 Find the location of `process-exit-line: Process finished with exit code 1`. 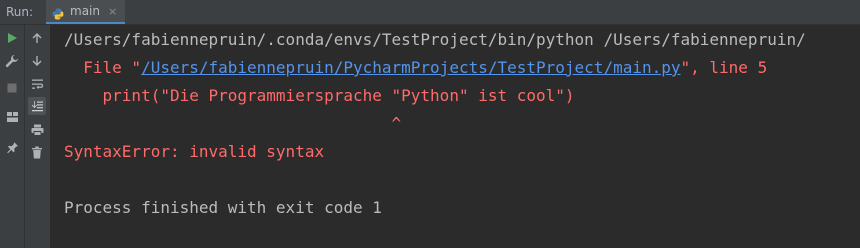

process-exit-line: Process finished with exit code 1 is located at coordinates (223, 207).